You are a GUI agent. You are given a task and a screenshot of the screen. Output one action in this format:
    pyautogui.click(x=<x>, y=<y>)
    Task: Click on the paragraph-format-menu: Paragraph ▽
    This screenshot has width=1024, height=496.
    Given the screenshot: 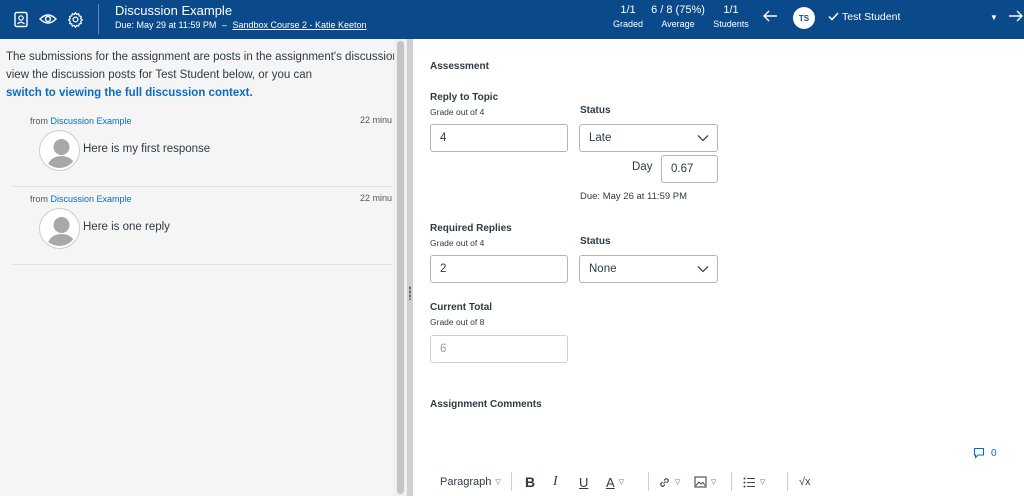 What is the action you would take?
    pyautogui.click(x=470, y=482)
    